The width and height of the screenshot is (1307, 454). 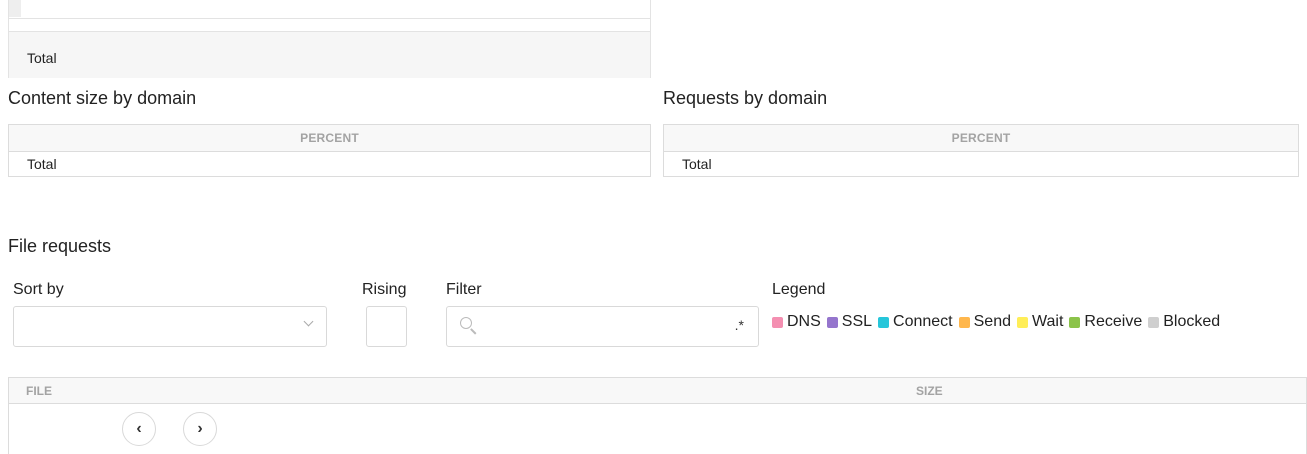 I want to click on filter-input, so click(x=604, y=327).